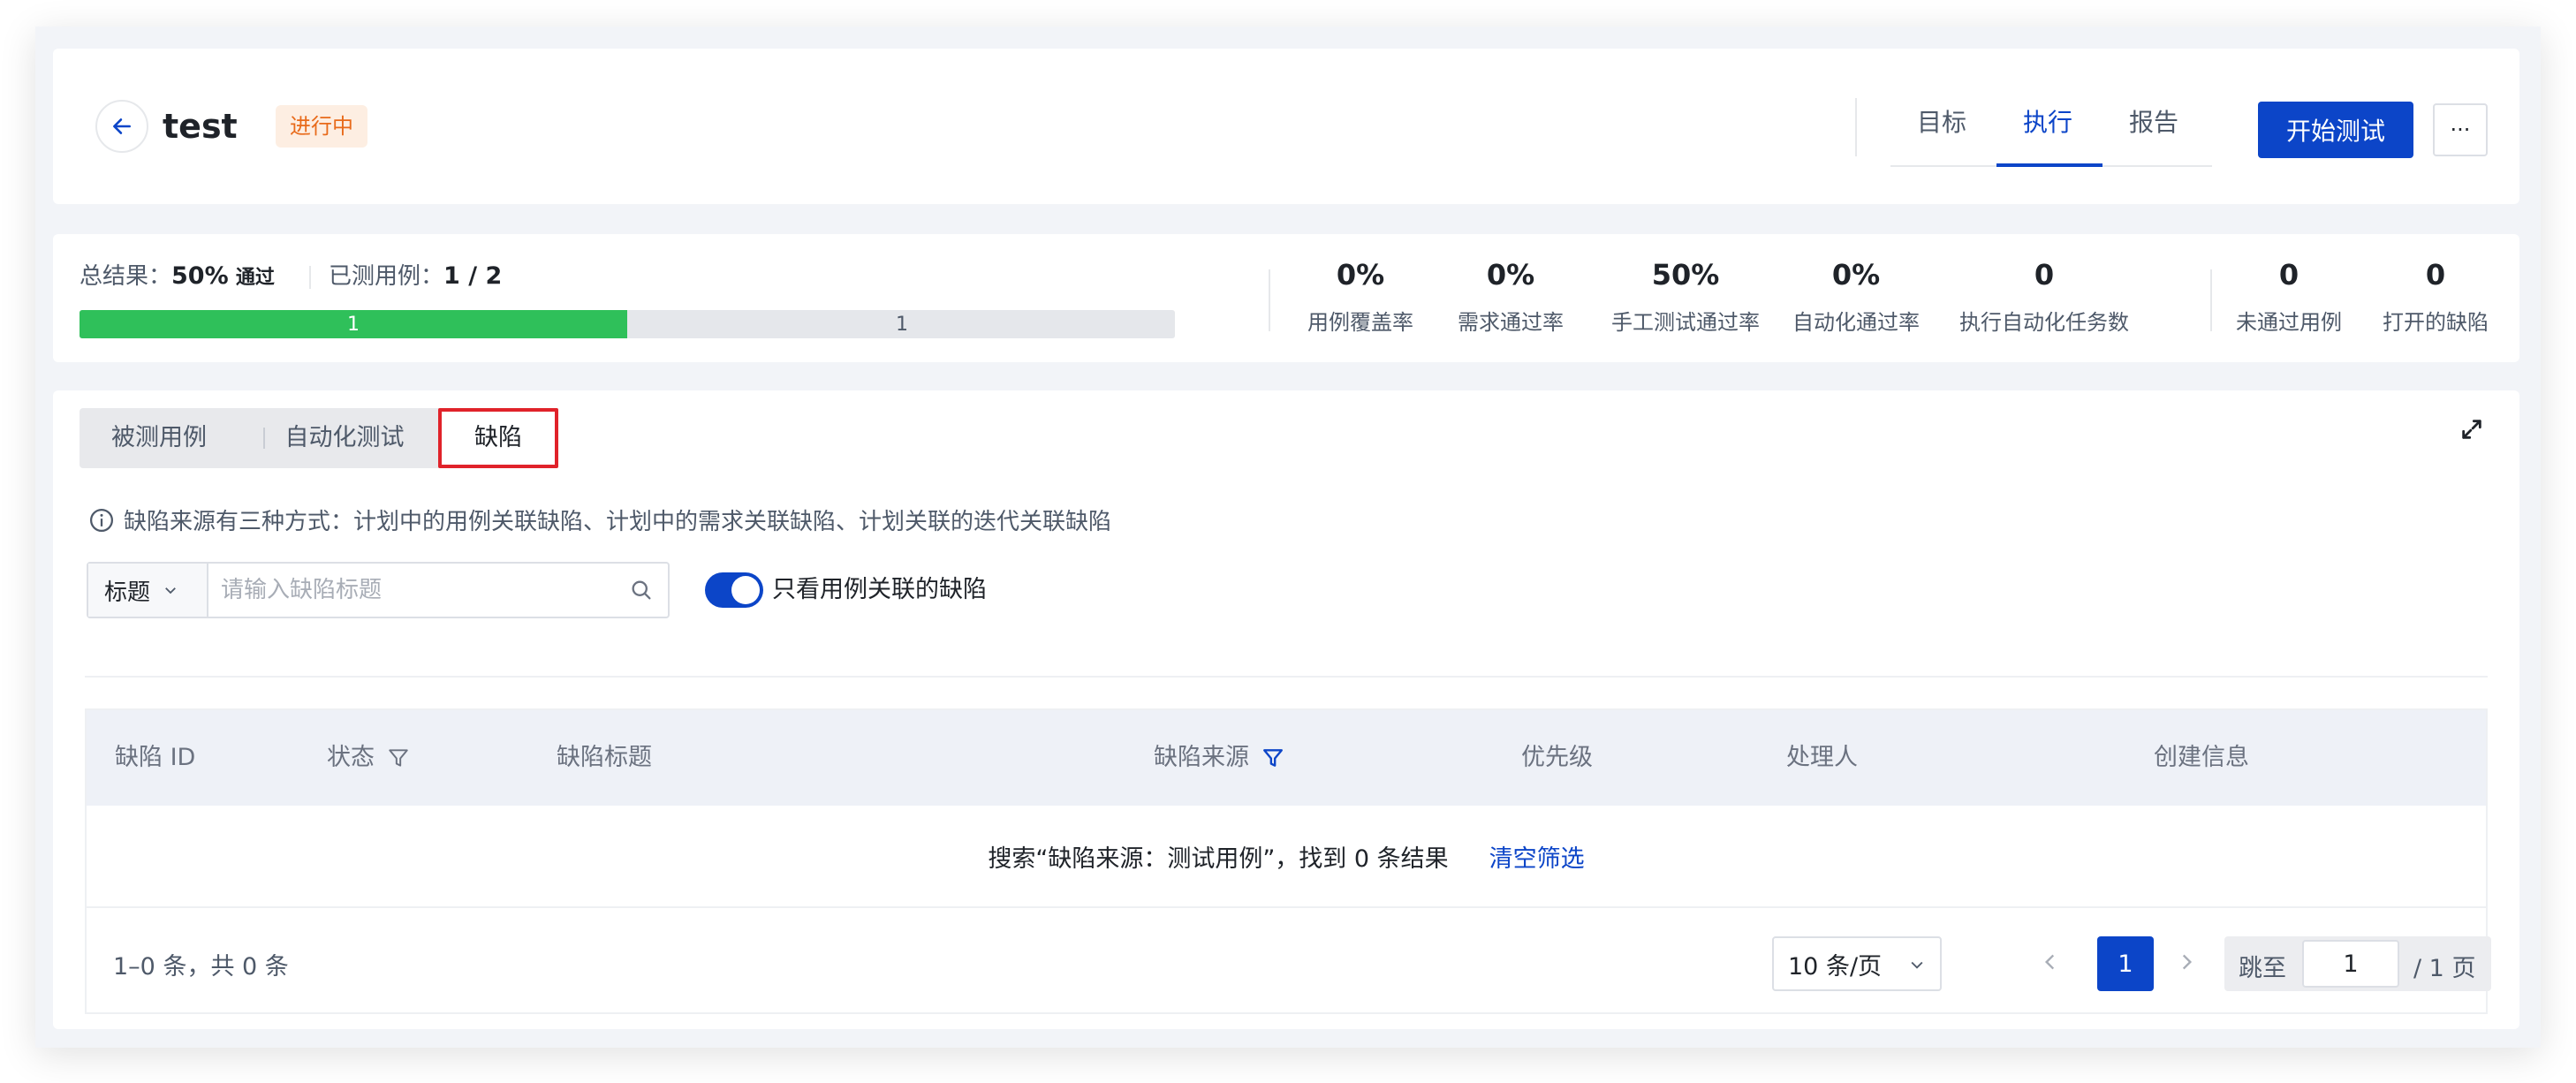 Image resolution: width=2576 pixels, height=1083 pixels. Describe the element at coordinates (1537, 857) in the screenshot. I see `clear-filter-link: 清空筛选` at that location.